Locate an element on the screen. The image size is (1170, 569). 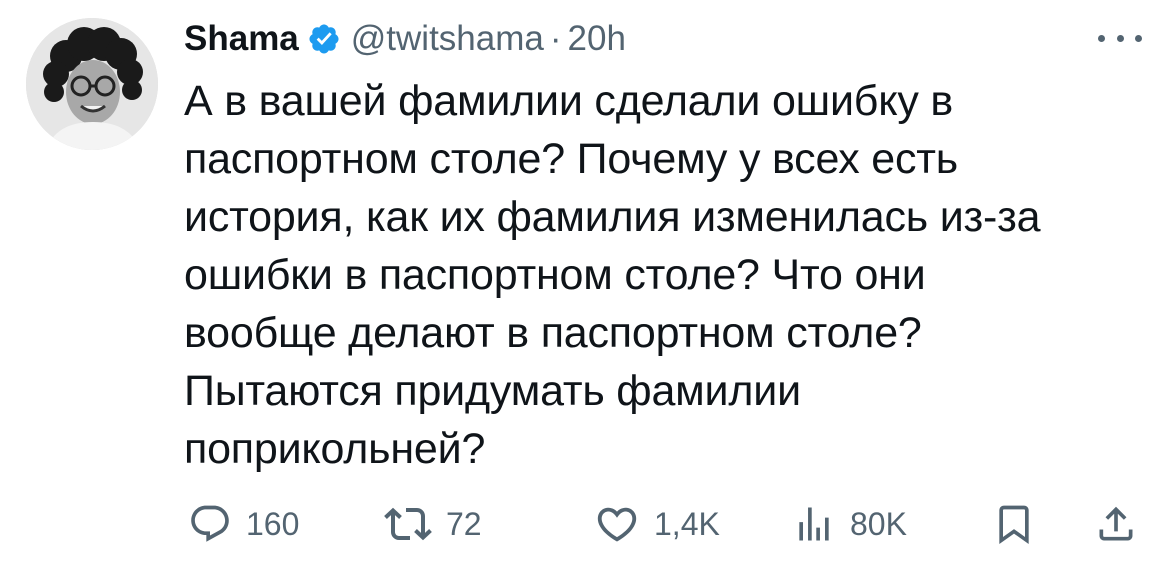
tweet-header: Shama @twitshama · 20h is located at coordinates (405, 39).